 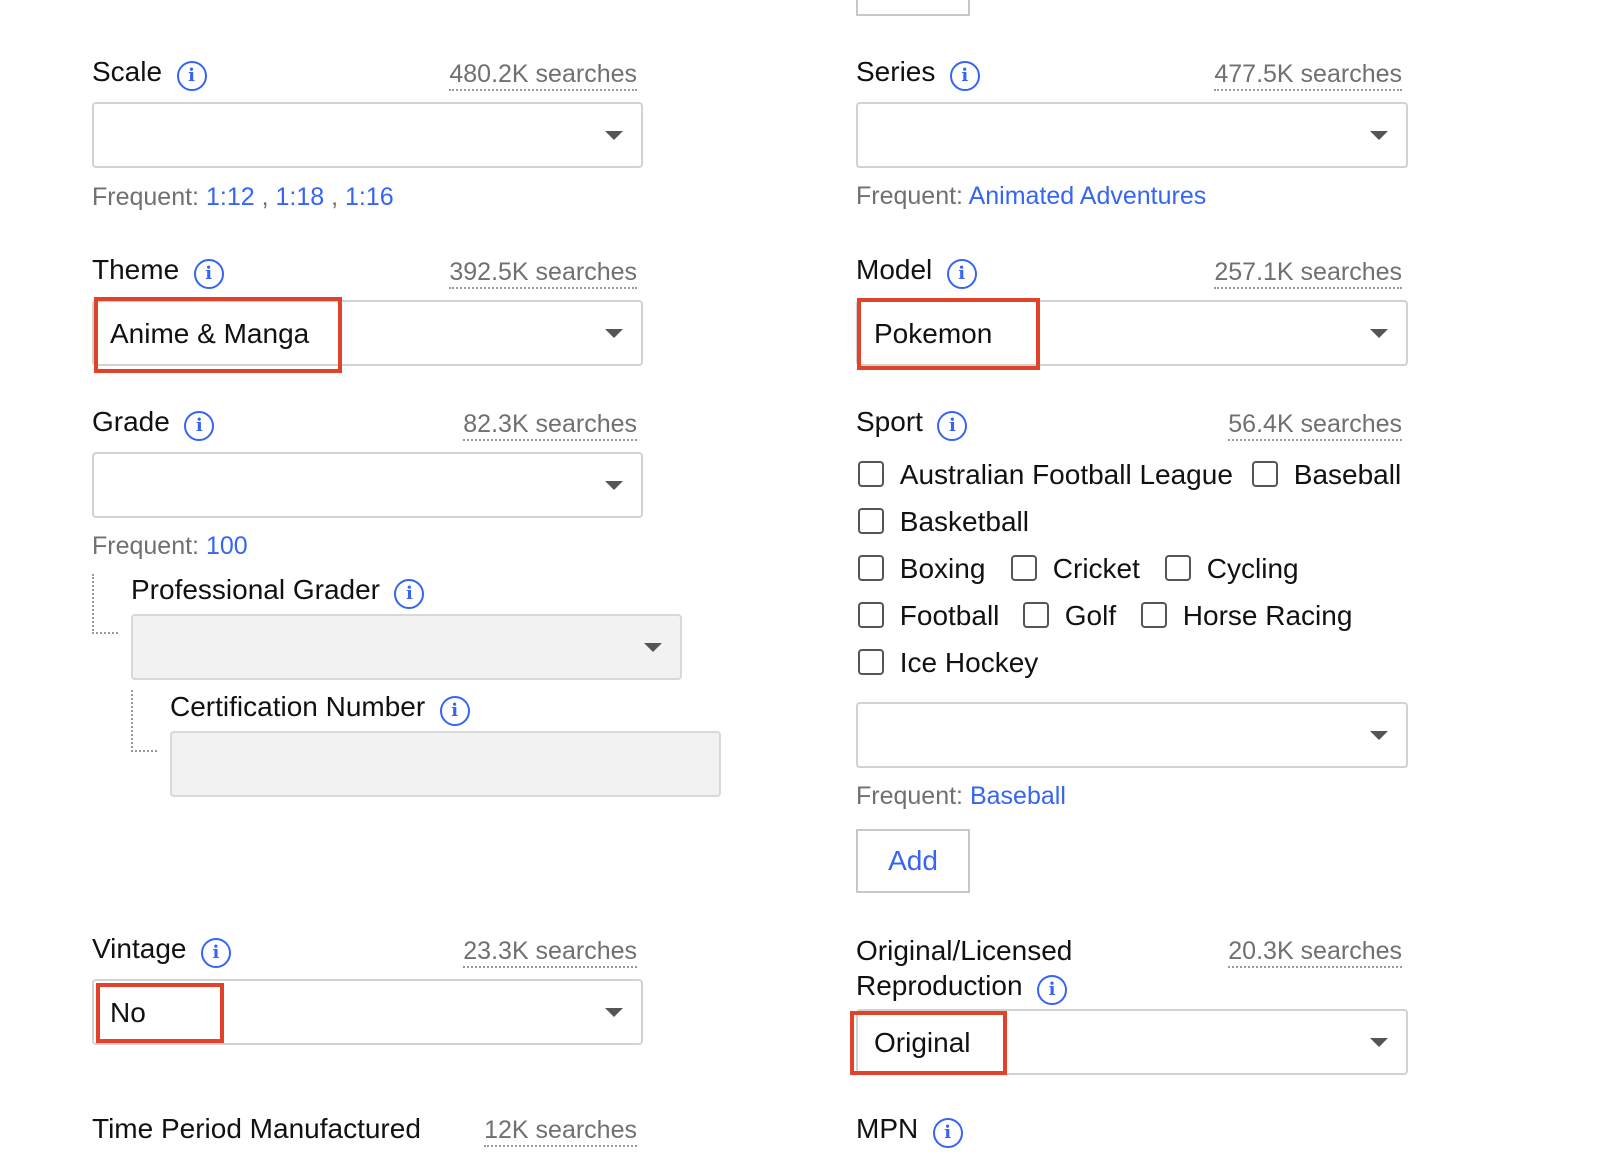 What do you see at coordinates (406, 647) in the screenshot?
I see `professional-grader-select` at bounding box center [406, 647].